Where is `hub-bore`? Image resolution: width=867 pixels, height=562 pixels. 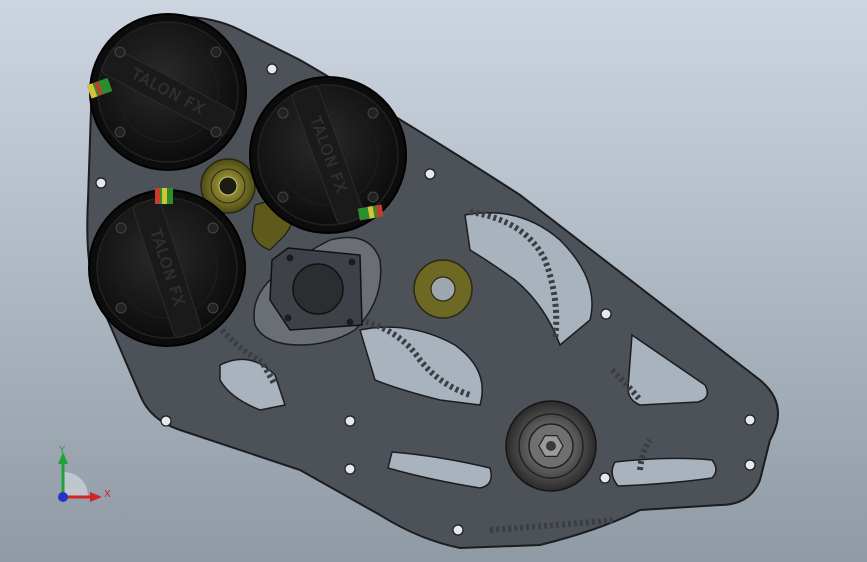
hub-bore is located at coordinates (318, 289).